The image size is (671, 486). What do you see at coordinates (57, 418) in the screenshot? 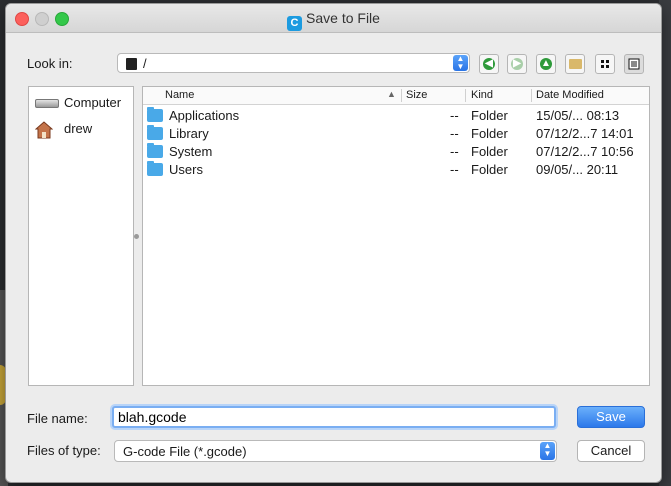
I see `file-name-label: File name:` at bounding box center [57, 418].